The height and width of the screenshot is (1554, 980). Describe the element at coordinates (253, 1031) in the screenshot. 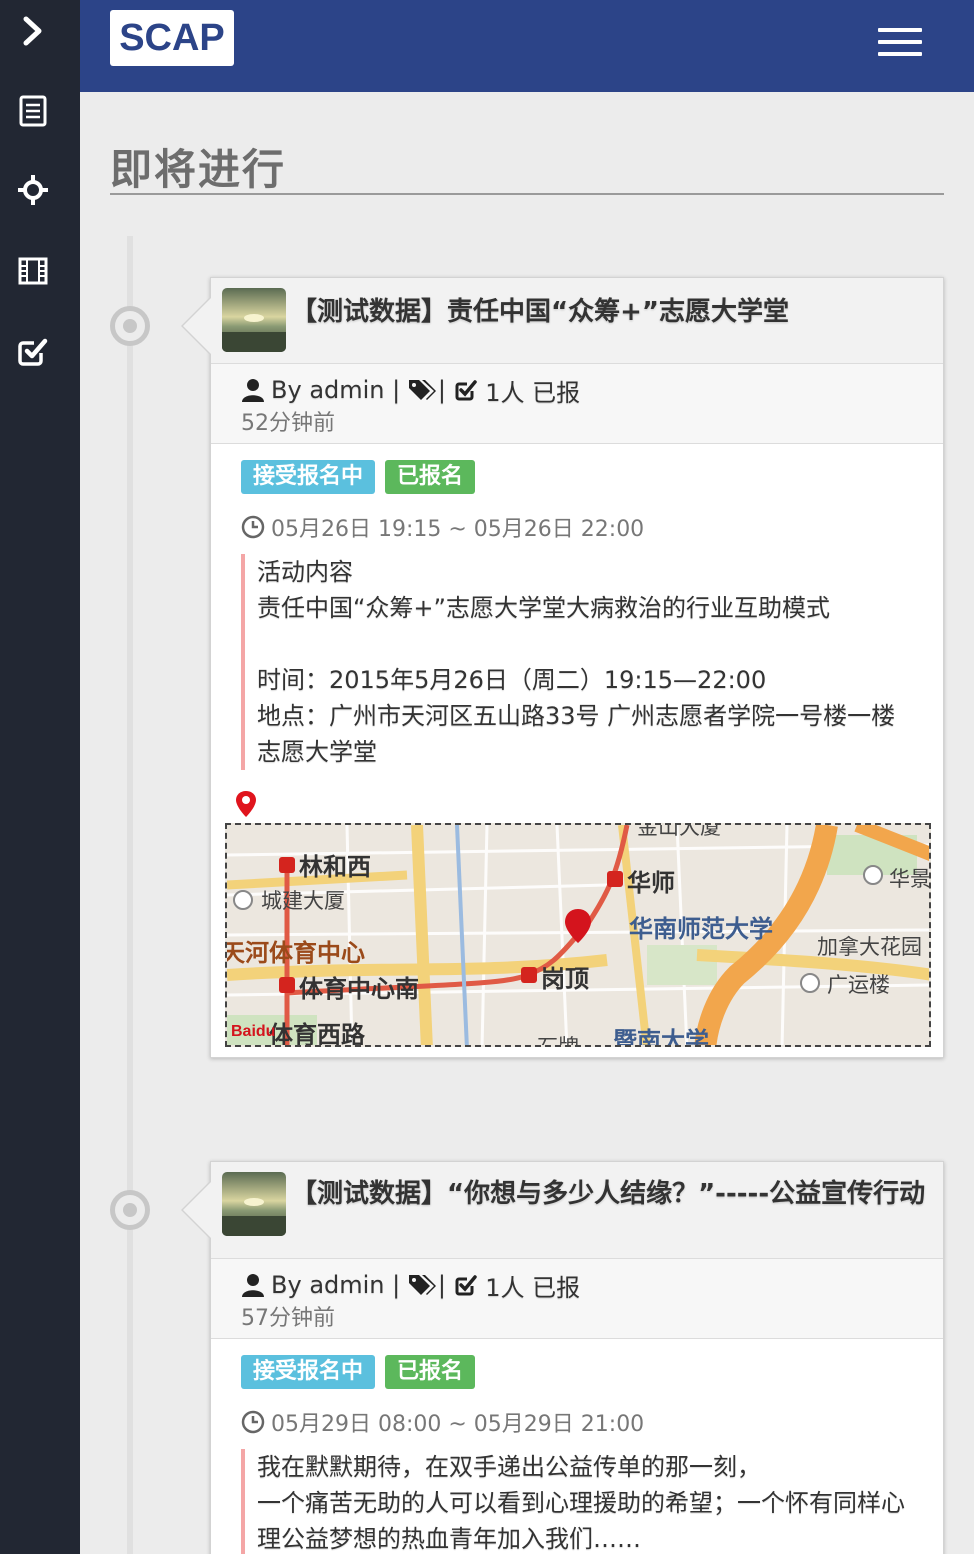

I see `map-provider-logo: Baidu` at that location.